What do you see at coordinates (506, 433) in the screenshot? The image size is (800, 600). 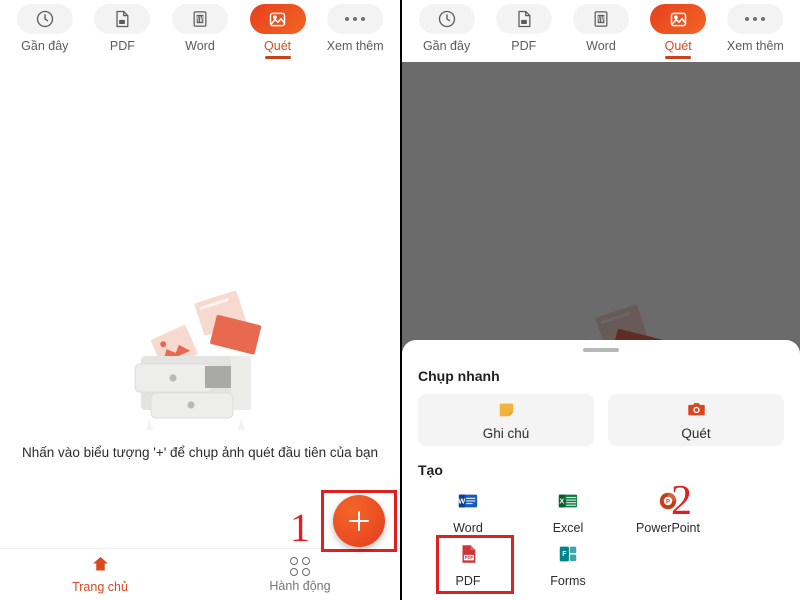 I see `quick-note-label: Ghi chú` at bounding box center [506, 433].